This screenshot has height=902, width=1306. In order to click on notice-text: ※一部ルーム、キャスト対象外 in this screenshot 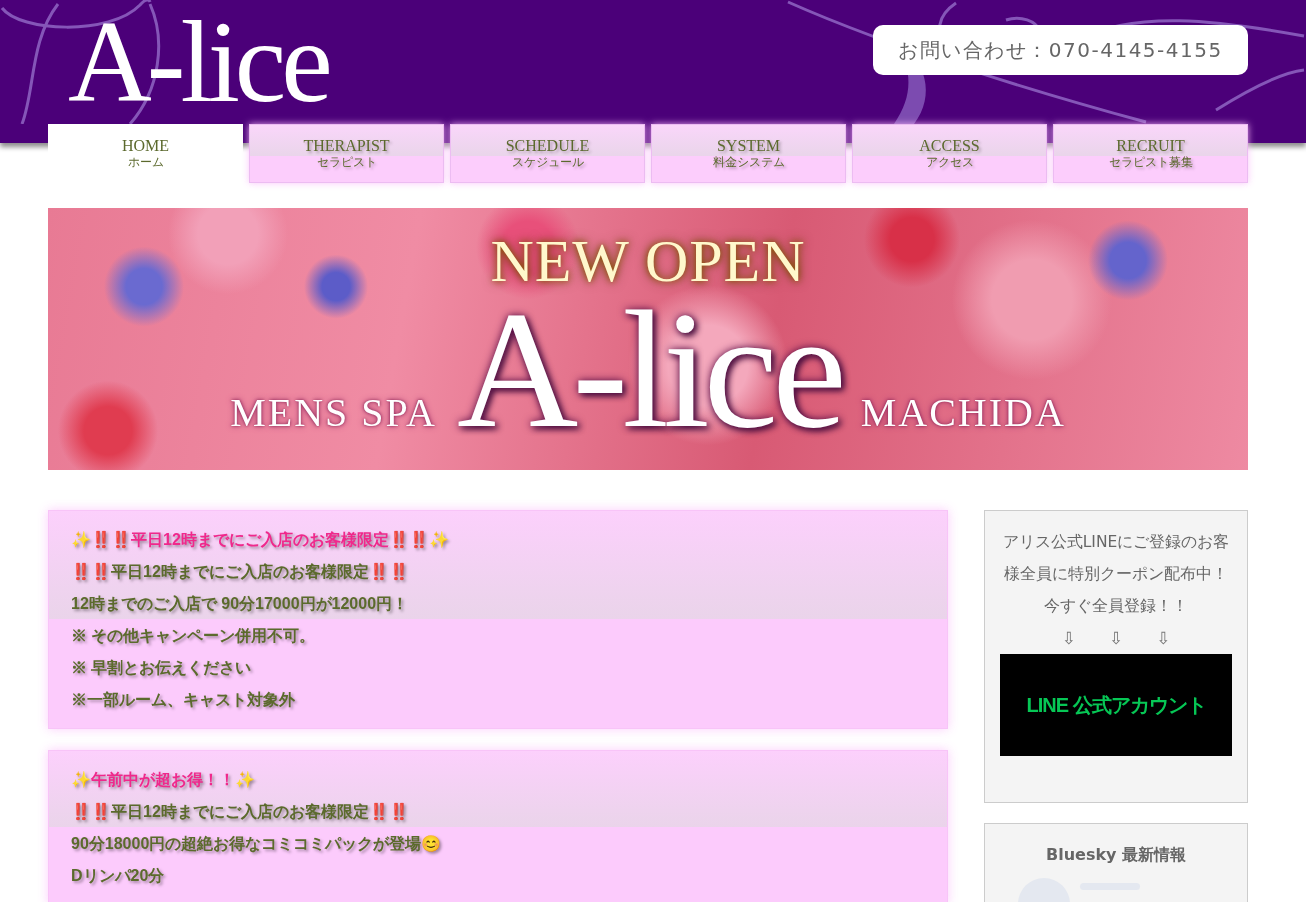, I will do `click(183, 700)`.